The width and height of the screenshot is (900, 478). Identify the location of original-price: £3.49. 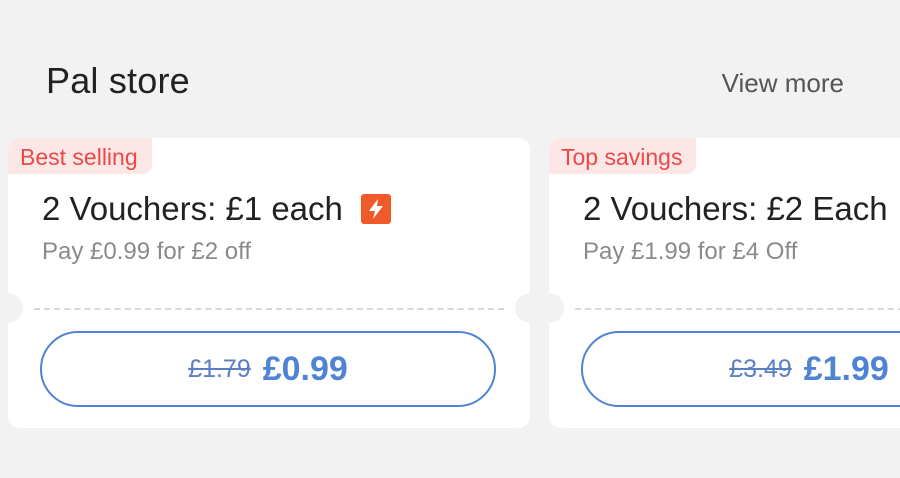
(760, 368).